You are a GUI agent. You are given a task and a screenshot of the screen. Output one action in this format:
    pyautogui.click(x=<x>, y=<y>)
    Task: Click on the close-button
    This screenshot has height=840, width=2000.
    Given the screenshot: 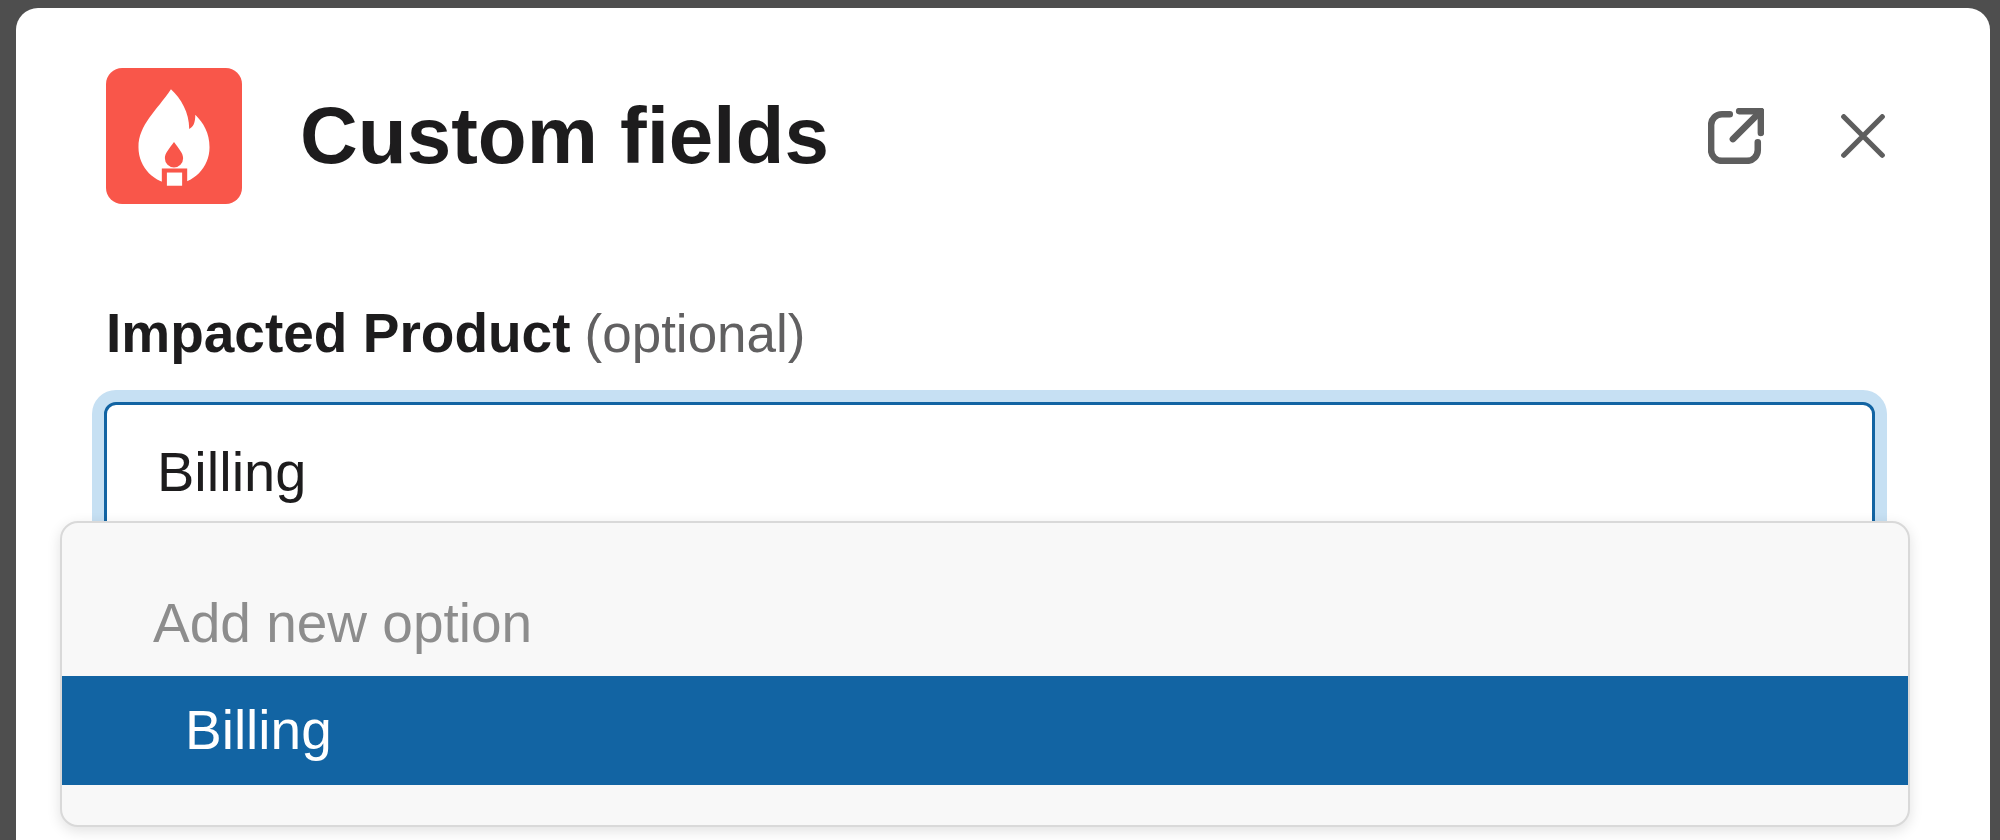 What is the action you would take?
    pyautogui.click(x=1863, y=136)
    